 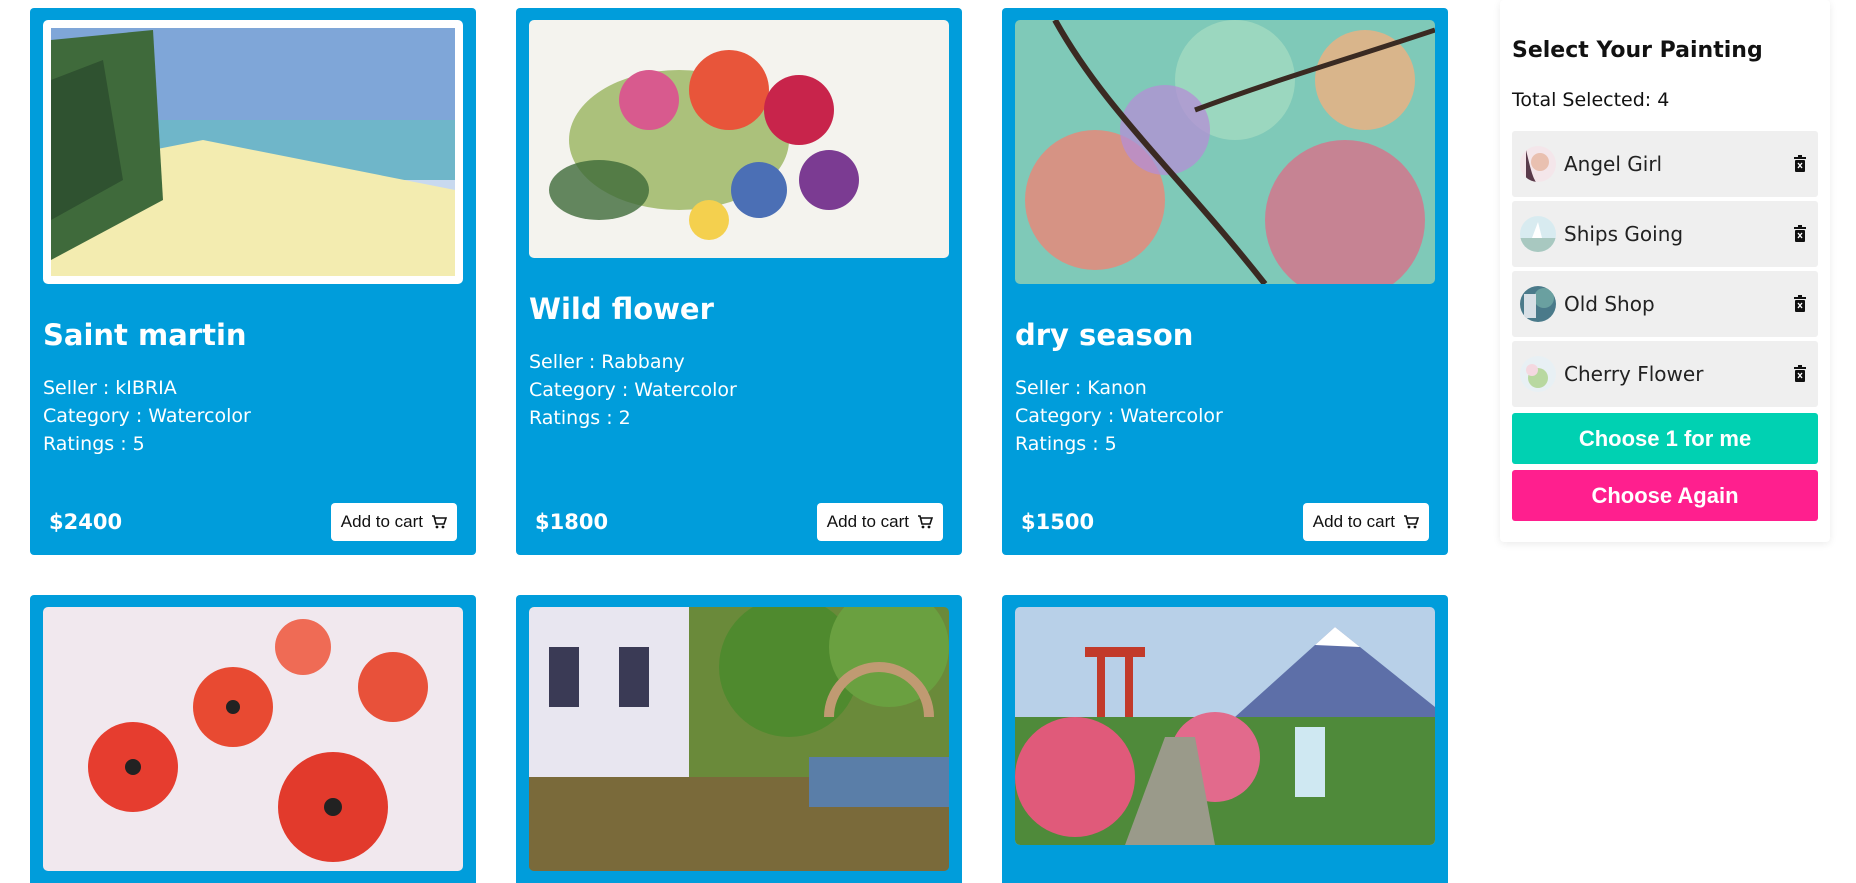 What do you see at coordinates (739, 139) in the screenshot?
I see `painting-image-flowers` at bounding box center [739, 139].